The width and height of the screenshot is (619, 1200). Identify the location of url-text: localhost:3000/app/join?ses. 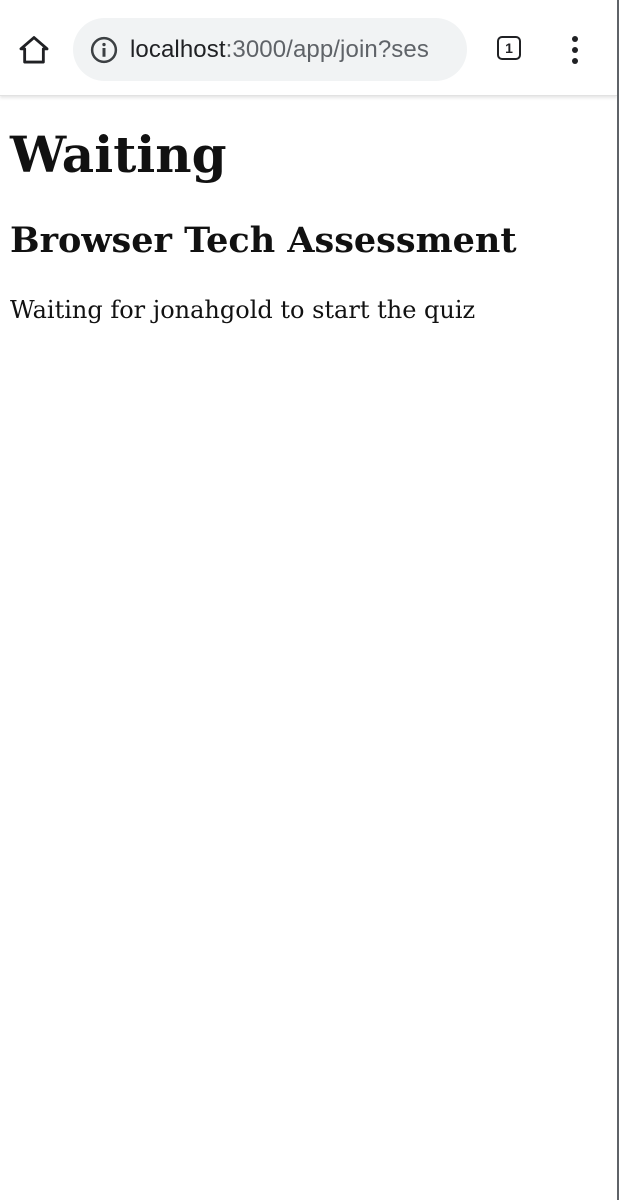
(279, 49).